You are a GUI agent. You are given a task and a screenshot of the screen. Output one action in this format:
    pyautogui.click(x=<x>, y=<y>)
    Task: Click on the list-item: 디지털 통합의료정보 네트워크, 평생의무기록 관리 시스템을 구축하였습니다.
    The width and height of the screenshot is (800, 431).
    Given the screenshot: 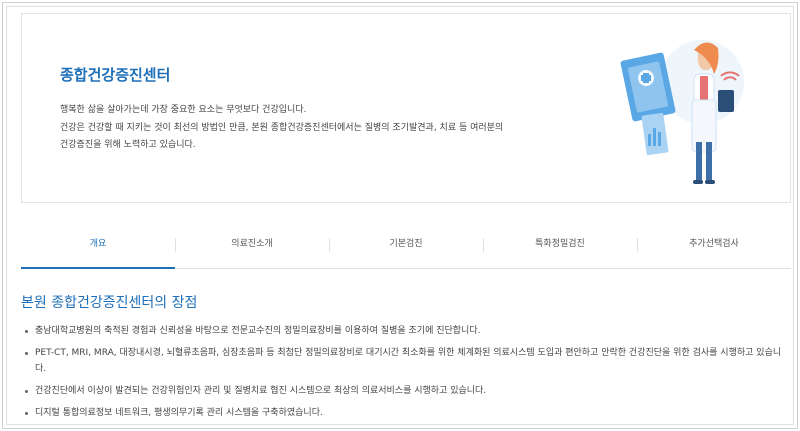 What is the action you would take?
    pyautogui.click(x=405, y=413)
    